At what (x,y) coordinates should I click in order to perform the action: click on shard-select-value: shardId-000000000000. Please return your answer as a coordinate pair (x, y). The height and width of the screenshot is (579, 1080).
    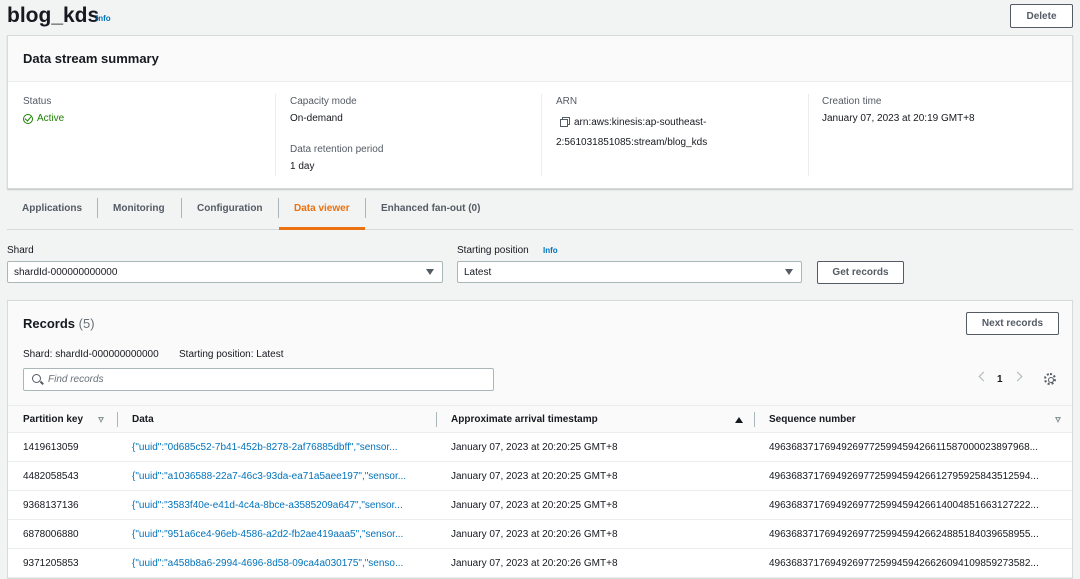
    Looking at the image, I should click on (66, 272).